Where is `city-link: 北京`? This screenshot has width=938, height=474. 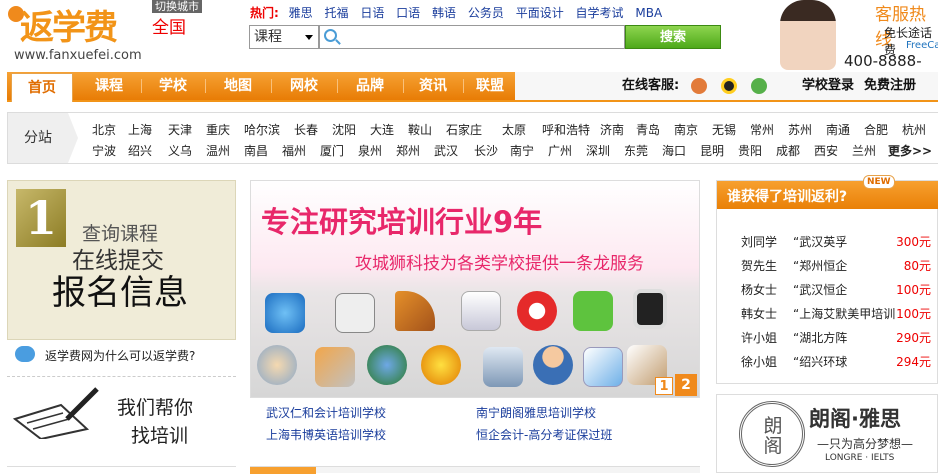
city-link: 北京 is located at coordinates (104, 129).